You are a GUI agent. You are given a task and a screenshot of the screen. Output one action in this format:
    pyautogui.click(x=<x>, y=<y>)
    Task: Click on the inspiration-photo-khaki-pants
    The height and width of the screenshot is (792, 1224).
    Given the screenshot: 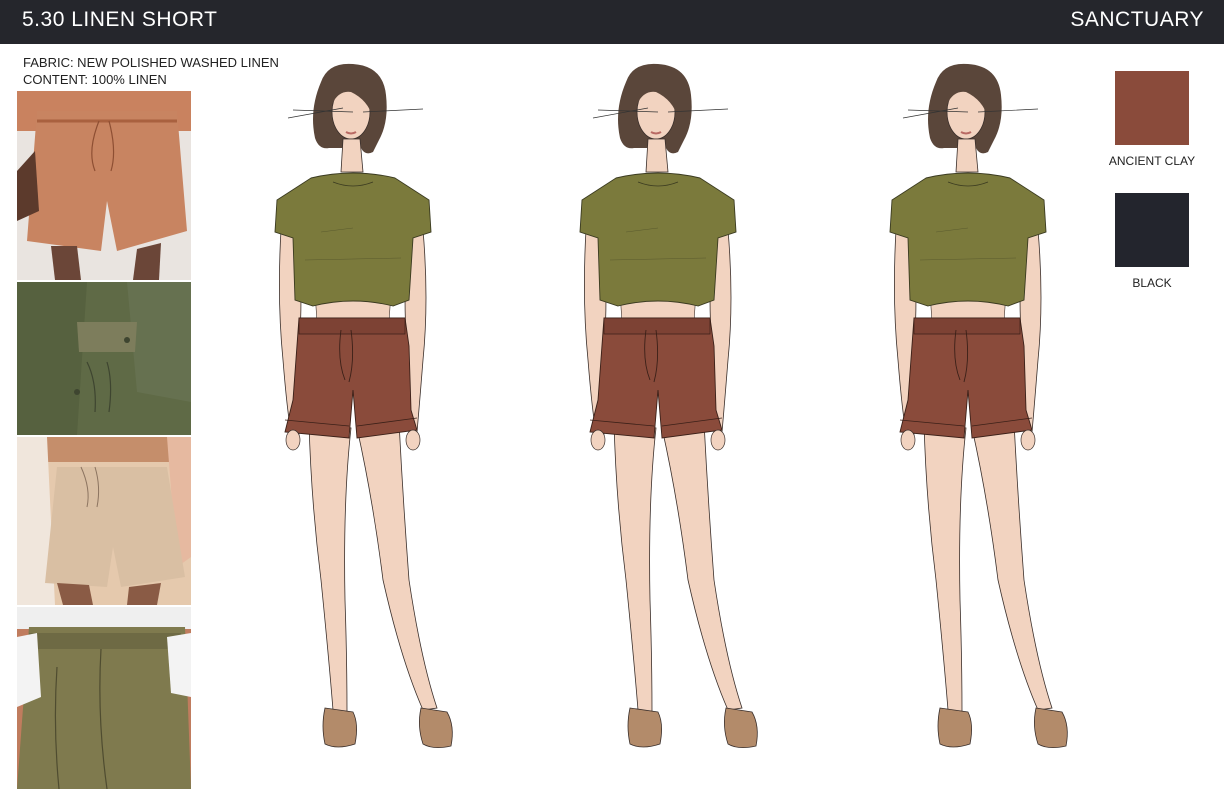 What is the action you would take?
    pyautogui.click(x=104, y=698)
    